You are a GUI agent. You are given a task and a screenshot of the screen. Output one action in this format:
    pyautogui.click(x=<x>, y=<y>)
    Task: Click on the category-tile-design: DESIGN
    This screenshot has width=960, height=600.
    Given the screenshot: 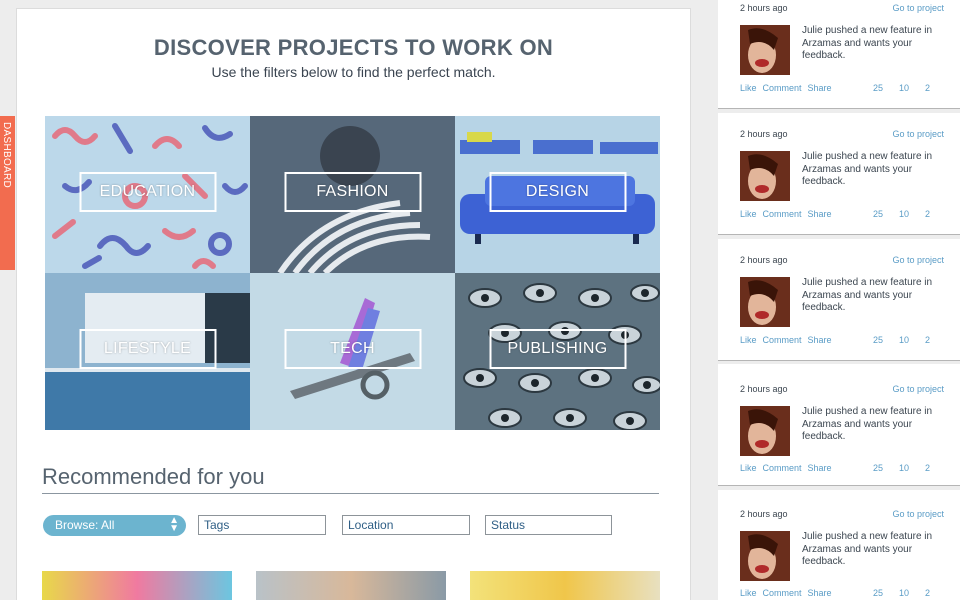 What is the action you would take?
    pyautogui.click(x=557, y=194)
    